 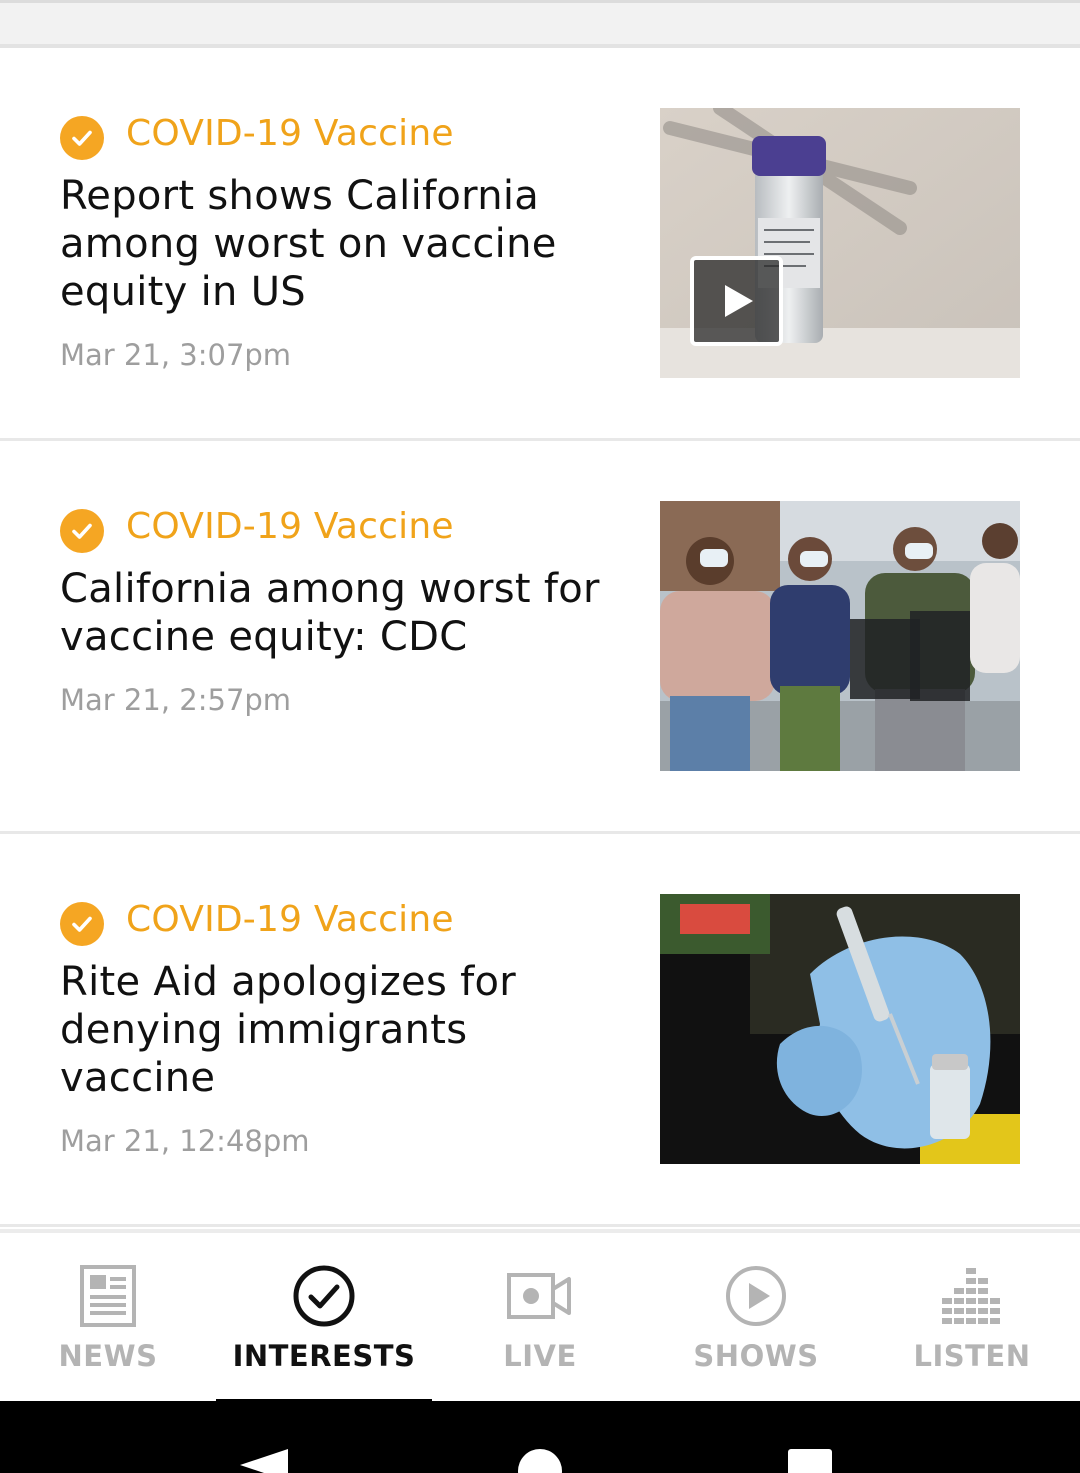 I want to click on article-timestamp: Mar 21, 2:57pm, so click(x=176, y=700).